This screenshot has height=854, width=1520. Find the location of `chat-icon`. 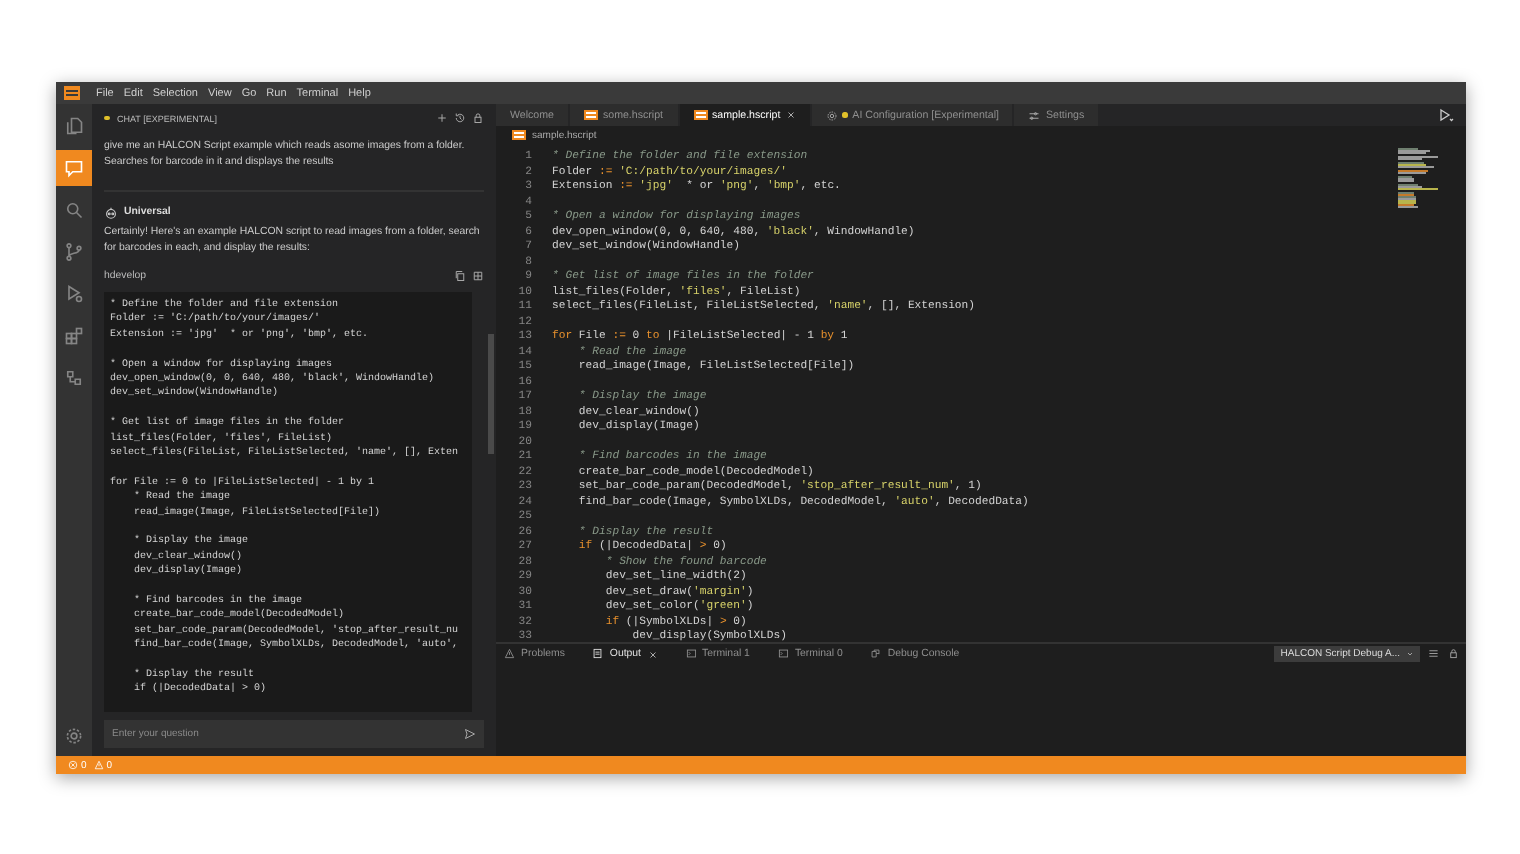

chat-icon is located at coordinates (74, 168).